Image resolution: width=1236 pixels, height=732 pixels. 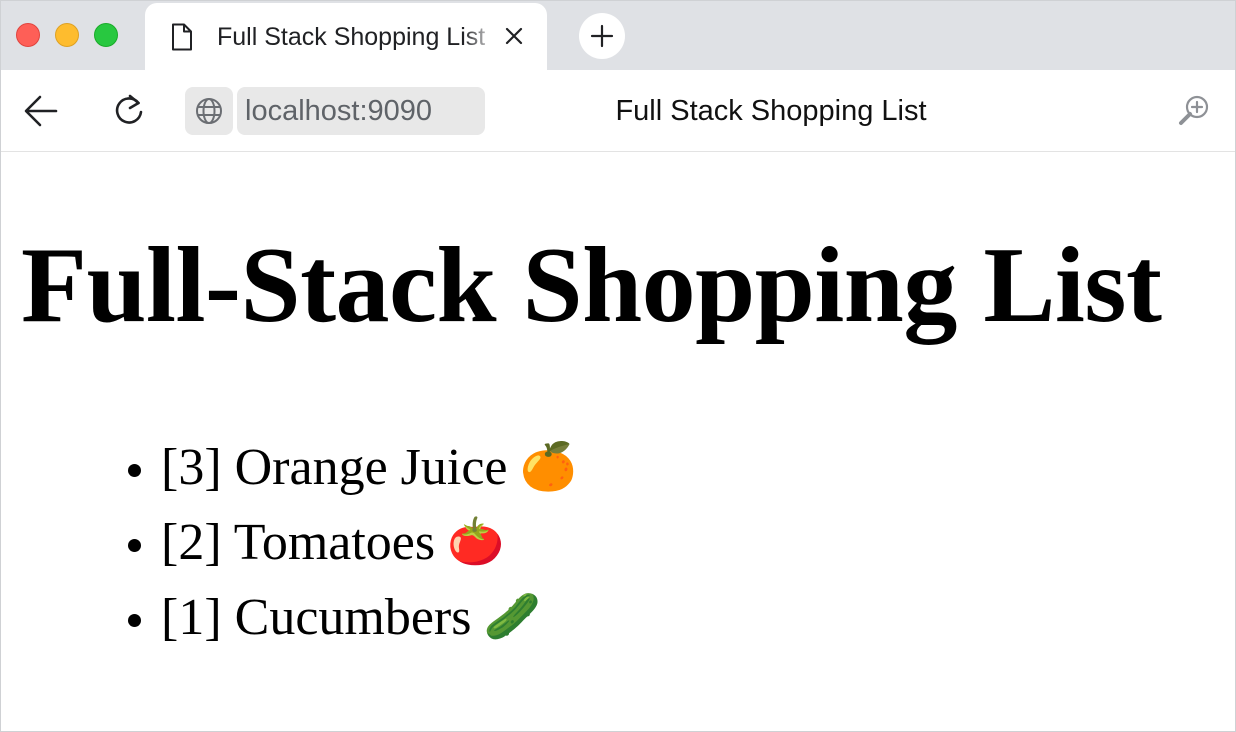 I want to click on orange-icon: 🍊, so click(x=548, y=466).